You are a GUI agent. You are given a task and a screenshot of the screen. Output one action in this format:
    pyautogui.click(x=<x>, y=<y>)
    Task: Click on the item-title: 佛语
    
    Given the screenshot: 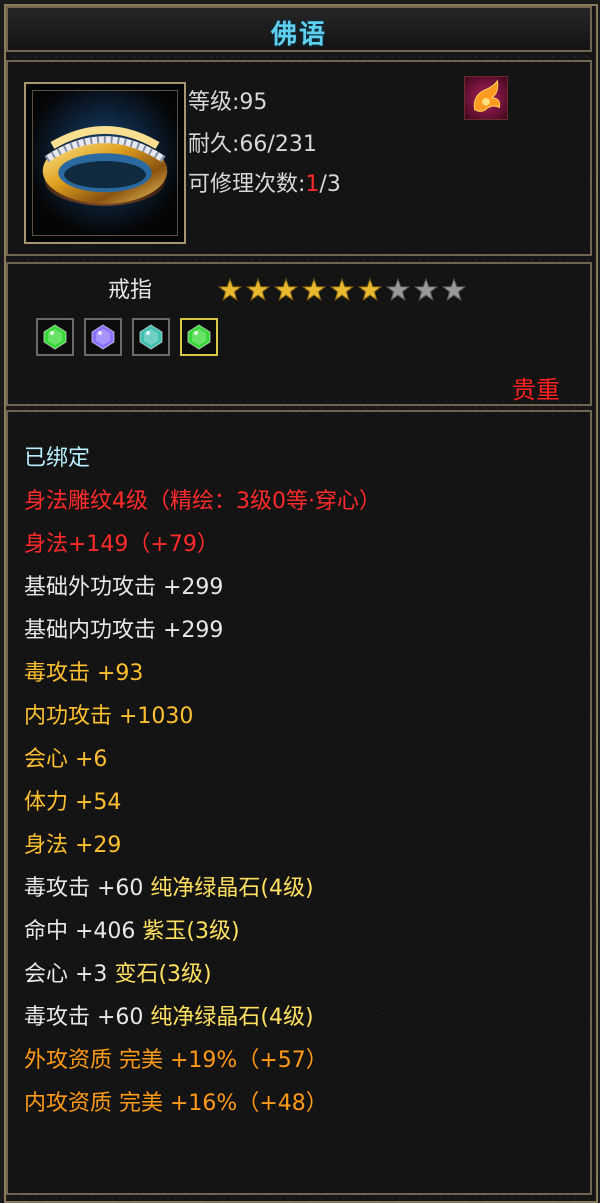 What is the action you would take?
    pyautogui.click(x=298, y=35)
    